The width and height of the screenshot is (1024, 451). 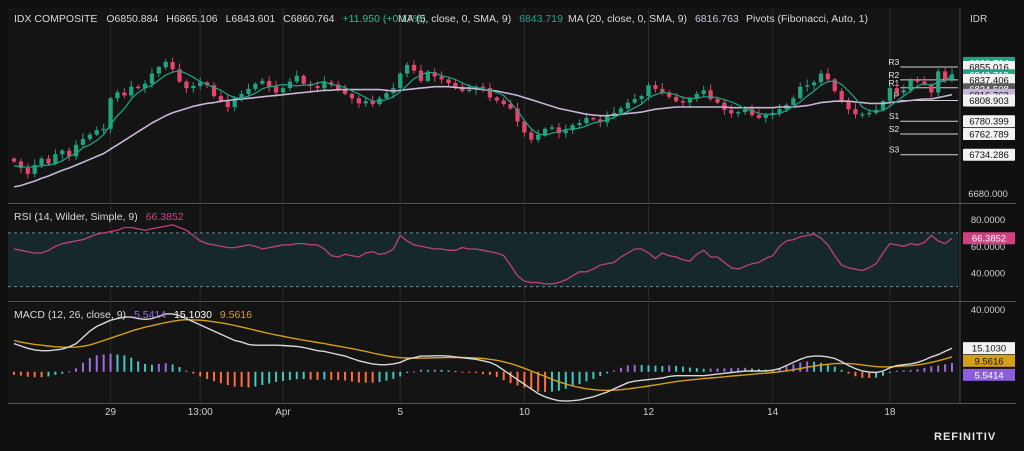 What do you see at coordinates (236, 315) in the screenshot?
I see `macd-signal-value: 9.5616` at bounding box center [236, 315].